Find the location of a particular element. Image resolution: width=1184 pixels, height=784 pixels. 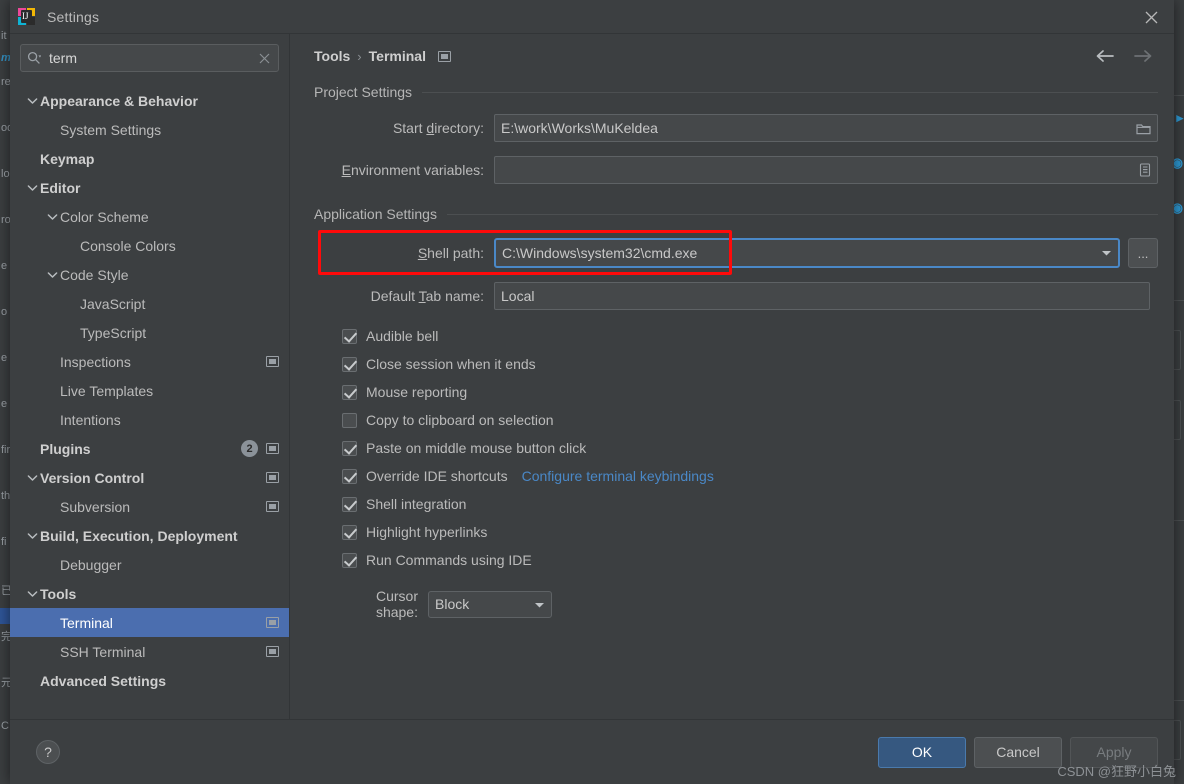

application-settings-section-header: Application Settings is located at coordinates (732, 214).